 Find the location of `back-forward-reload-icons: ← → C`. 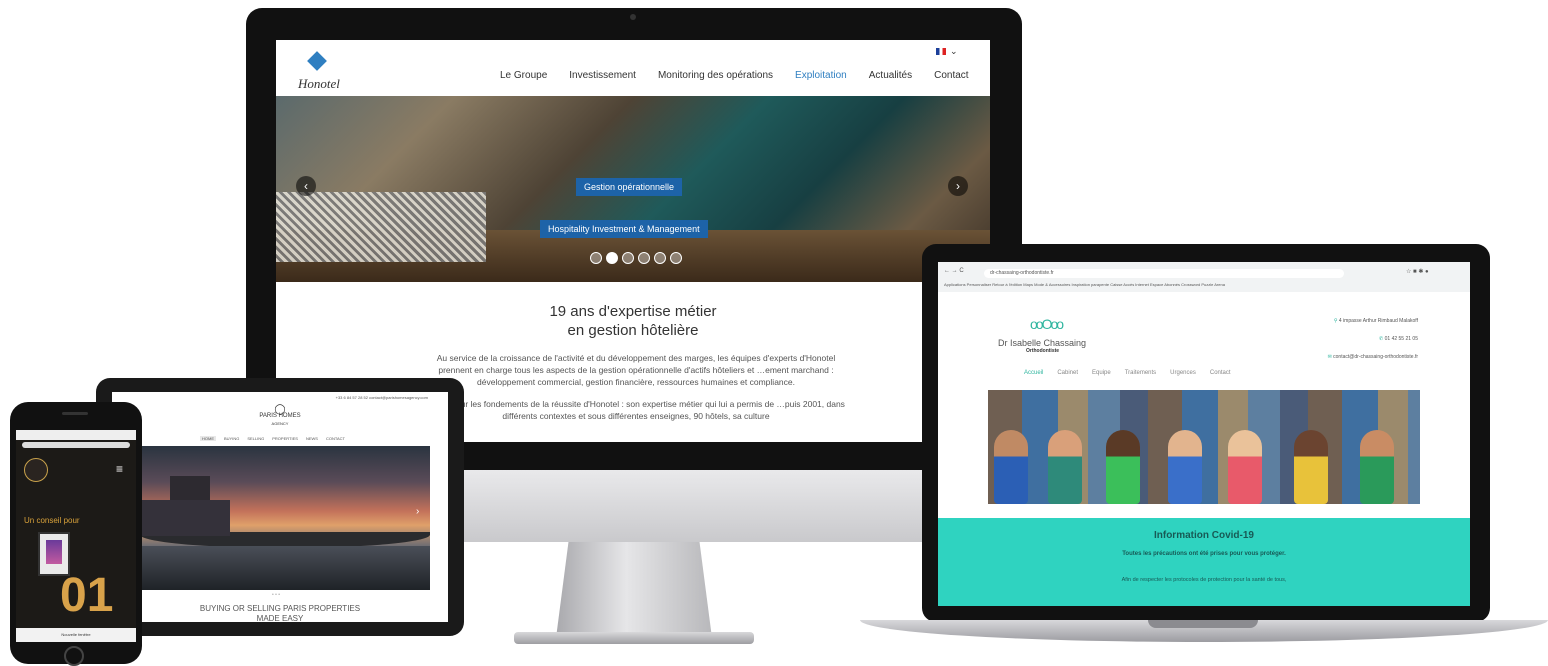

back-forward-reload-icons: ← → C is located at coordinates (954, 271).